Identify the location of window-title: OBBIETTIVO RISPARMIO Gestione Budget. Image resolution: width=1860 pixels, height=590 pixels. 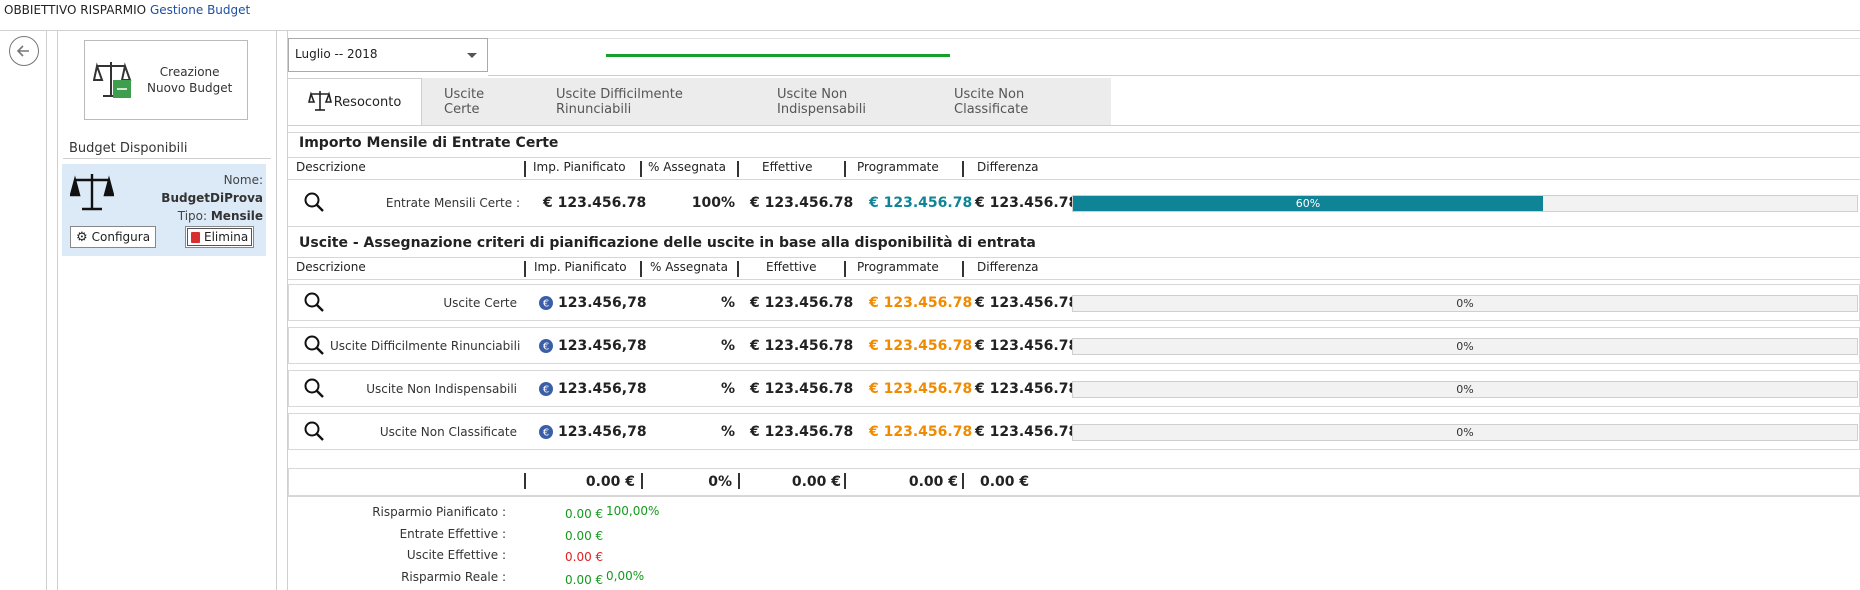
(127, 10).